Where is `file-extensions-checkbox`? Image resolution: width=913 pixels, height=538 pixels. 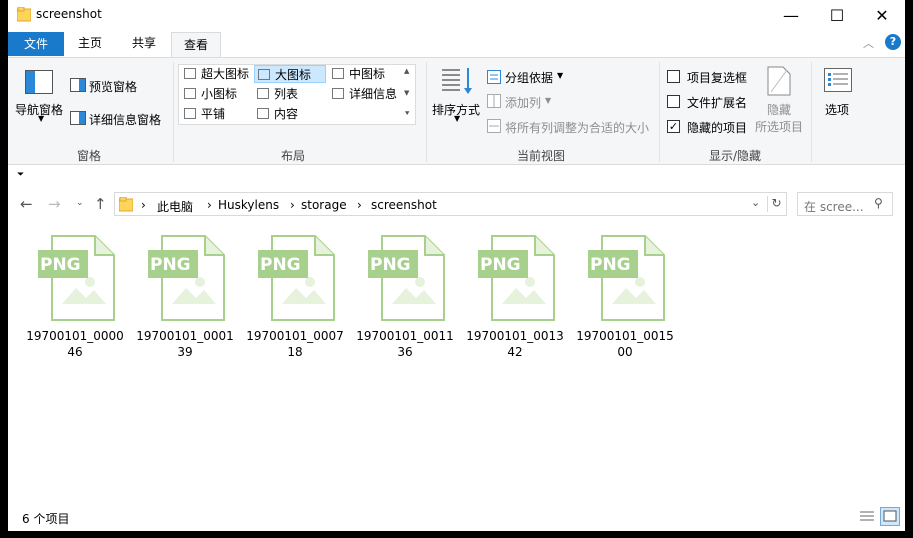 file-extensions-checkbox is located at coordinates (673, 101).